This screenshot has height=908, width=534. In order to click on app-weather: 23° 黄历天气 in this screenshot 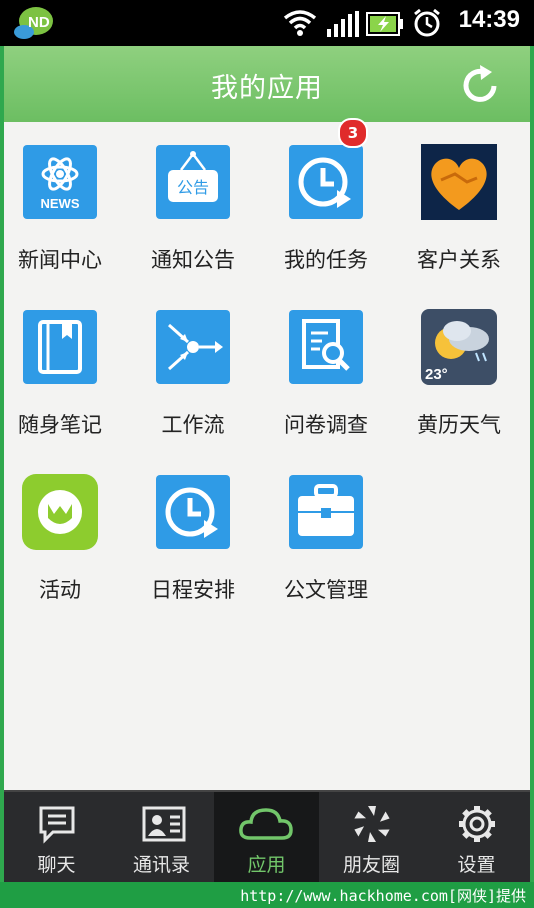, I will do `click(469, 367)`.